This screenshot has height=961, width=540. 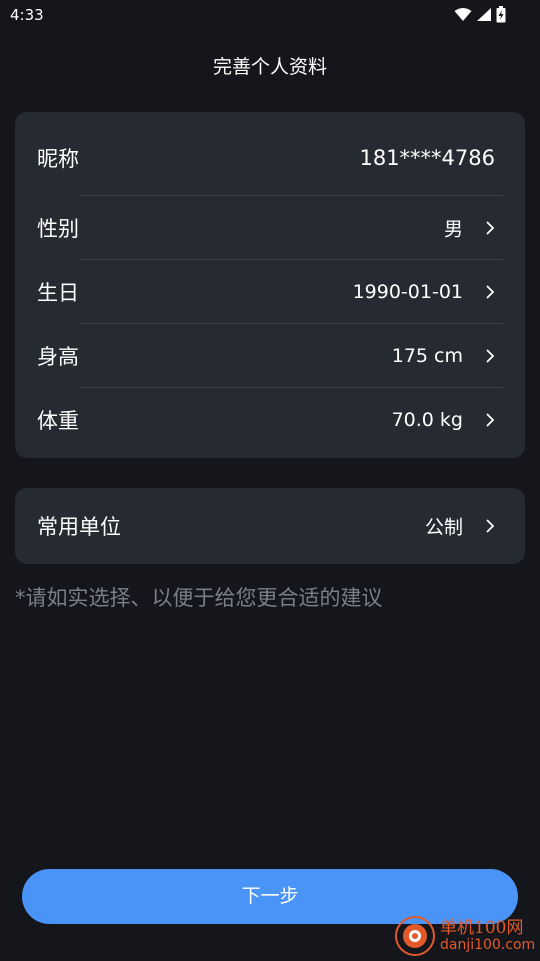 What do you see at coordinates (199, 598) in the screenshot?
I see `hint-text: *请如实选择、以便于给您更合适的建议` at bounding box center [199, 598].